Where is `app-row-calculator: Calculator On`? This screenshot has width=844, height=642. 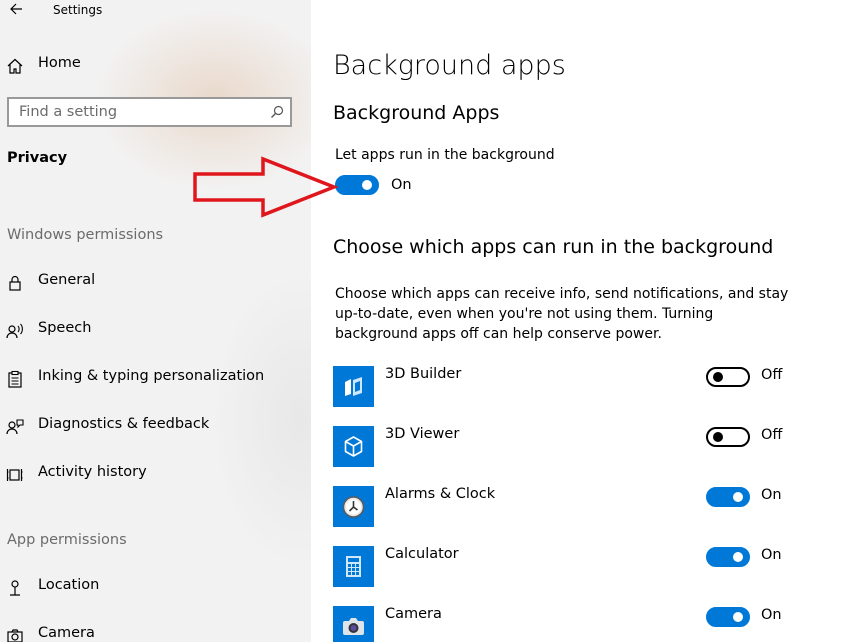
app-row-calculator: Calculator On is located at coordinates (578, 567).